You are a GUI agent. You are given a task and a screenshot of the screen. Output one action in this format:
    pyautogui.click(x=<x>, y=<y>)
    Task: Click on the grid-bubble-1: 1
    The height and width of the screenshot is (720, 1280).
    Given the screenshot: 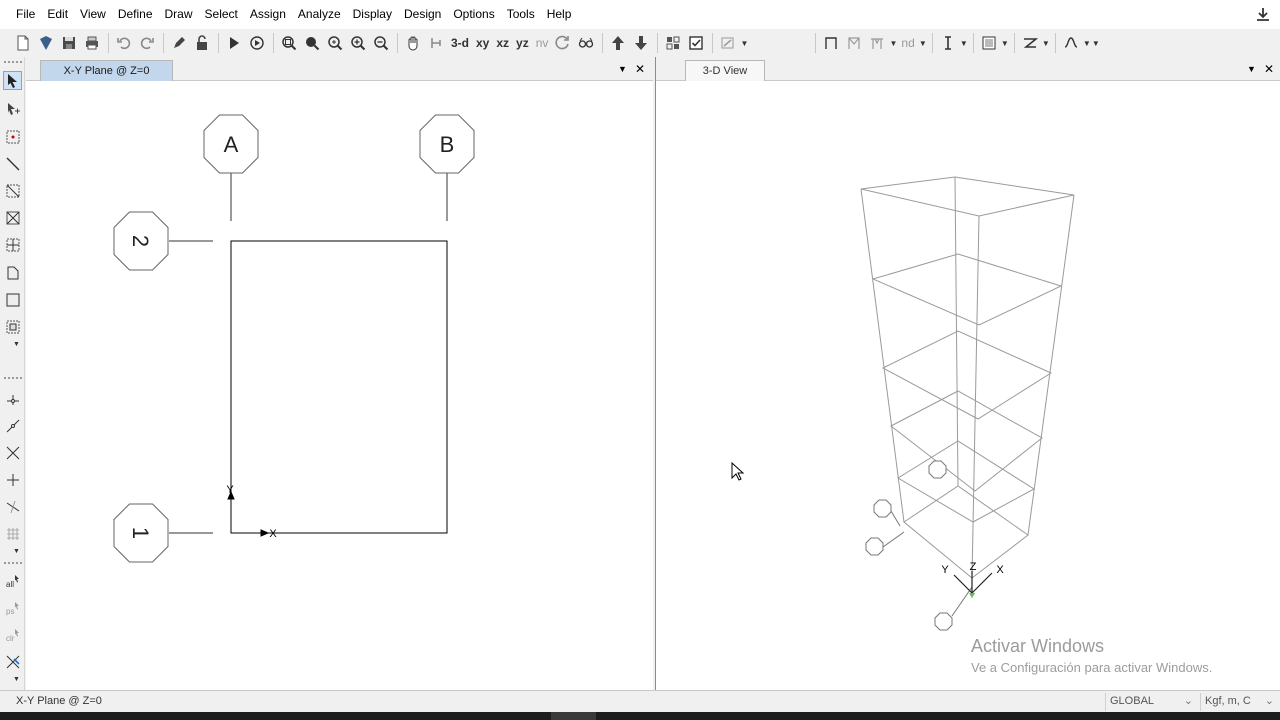 What is the action you would take?
    pyautogui.click(x=141, y=533)
    